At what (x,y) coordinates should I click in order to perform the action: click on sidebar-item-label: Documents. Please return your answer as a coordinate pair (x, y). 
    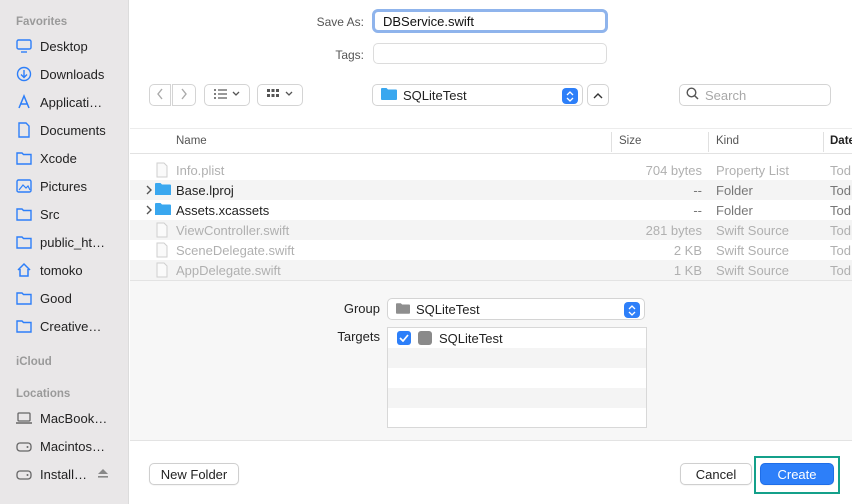
    Looking at the image, I should click on (73, 130).